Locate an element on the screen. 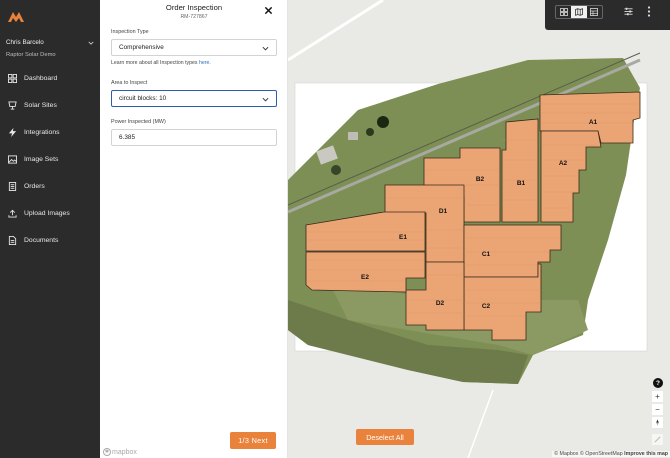 Image resolution: width=670 pixels, height=458 pixels. inspection-type-value: Comprehensive is located at coordinates (141, 47).